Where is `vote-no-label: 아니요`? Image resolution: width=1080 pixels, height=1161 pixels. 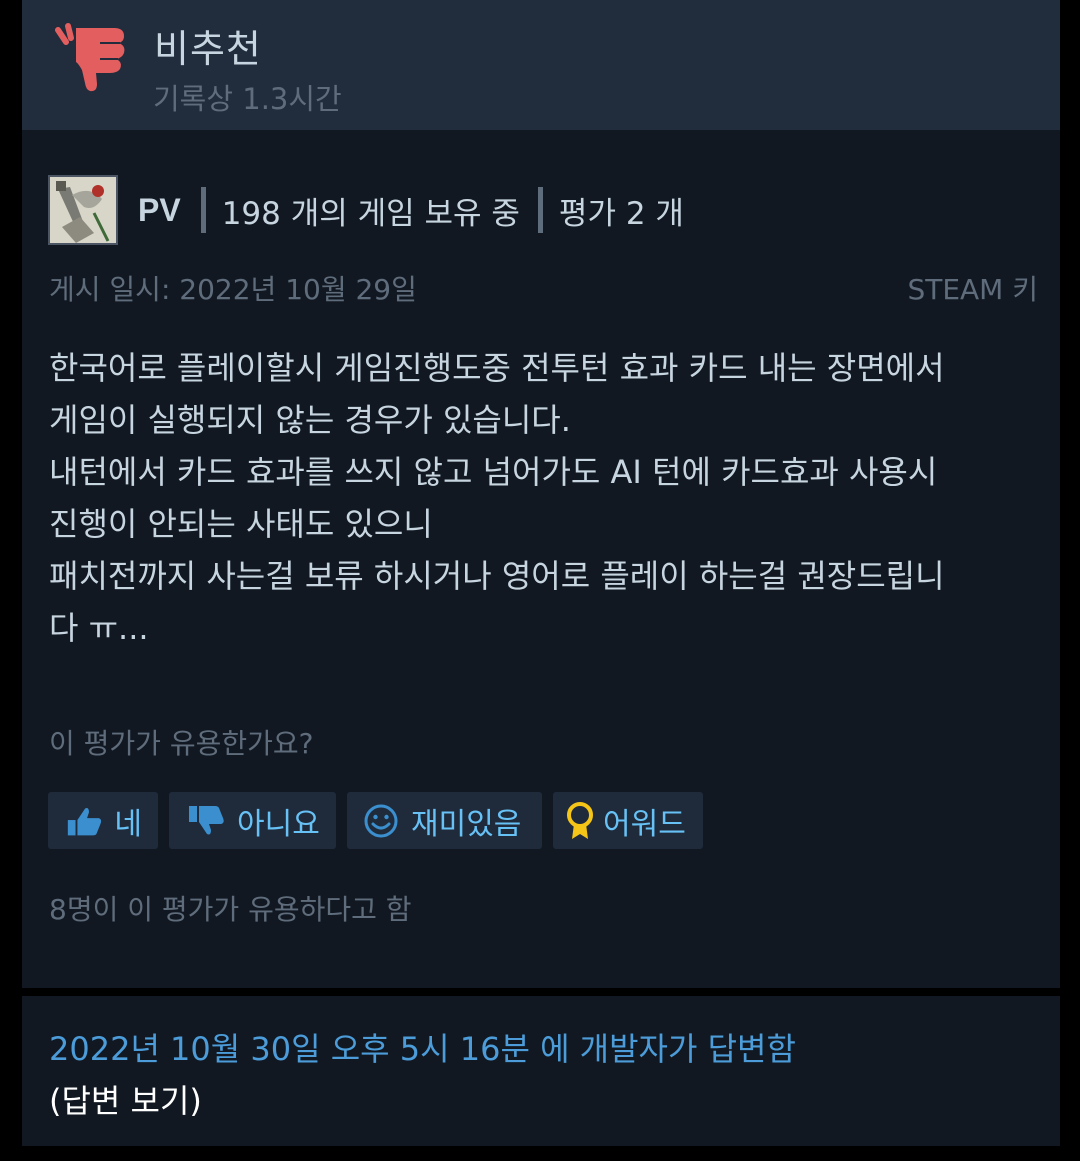
vote-no-label: 아니요 is located at coordinates (278, 824).